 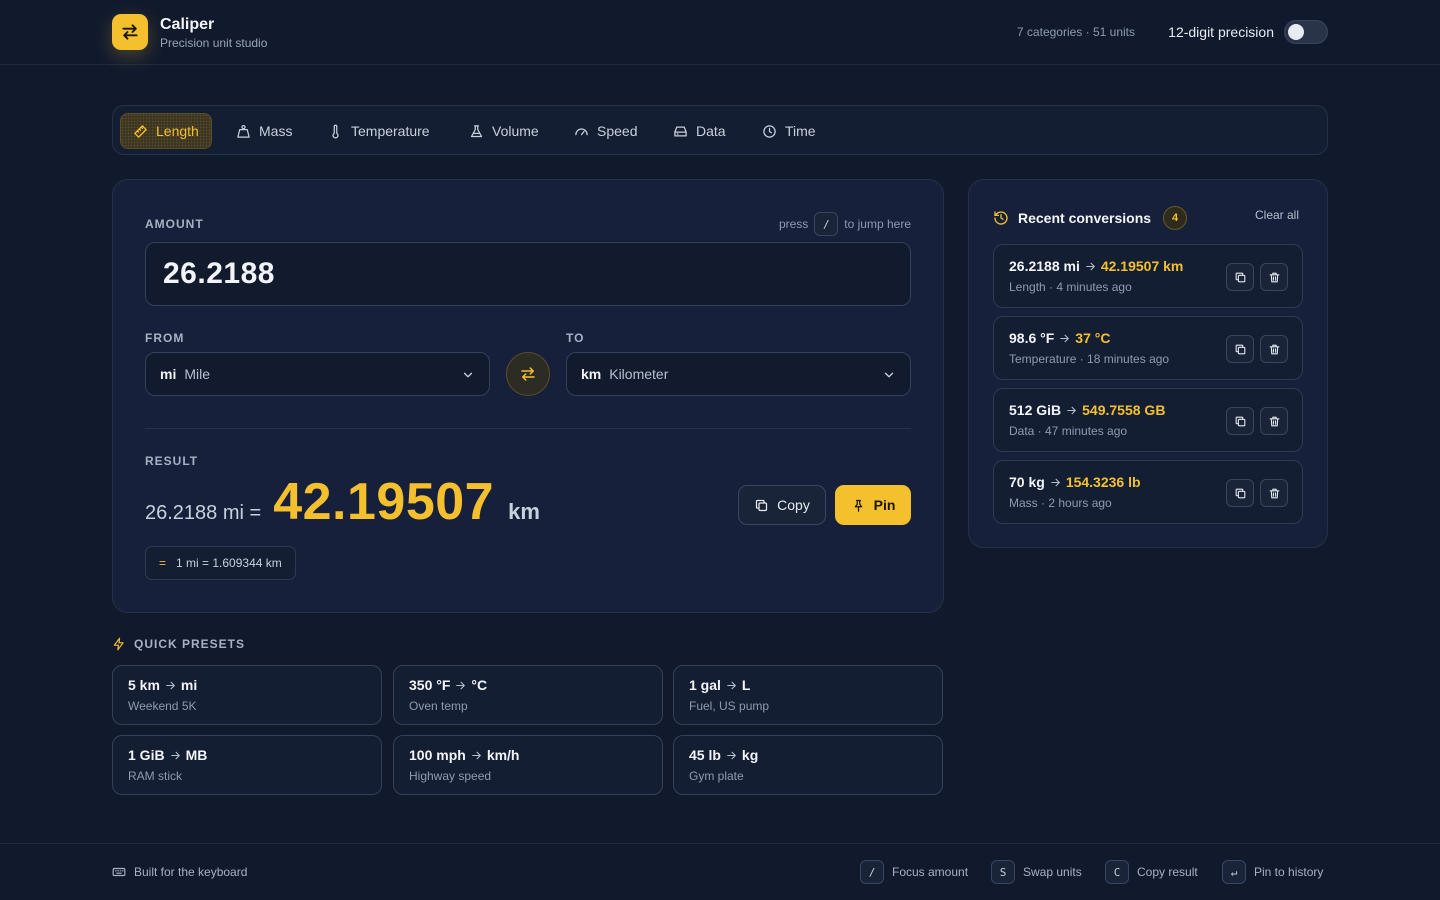 What do you see at coordinates (476, 130) in the screenshot?
I see `flask-icon` at bounding box center [476, 130].